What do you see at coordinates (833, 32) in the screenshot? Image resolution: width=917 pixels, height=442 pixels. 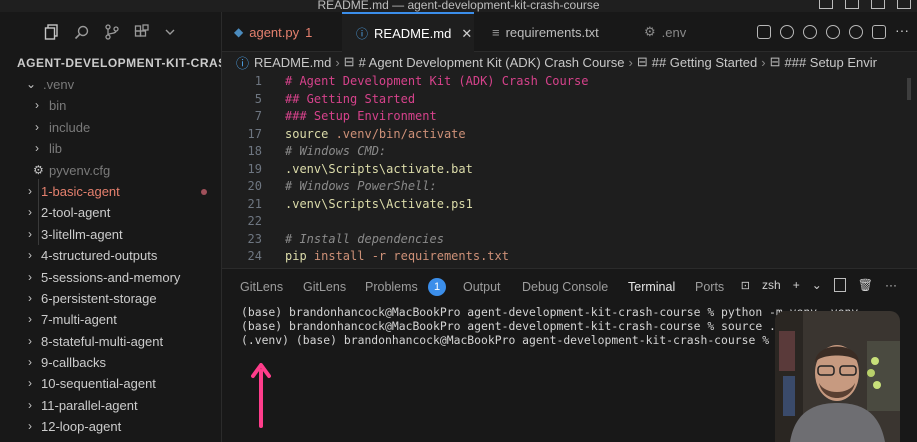 I see `back-icon` at bounding box center [833, 32].